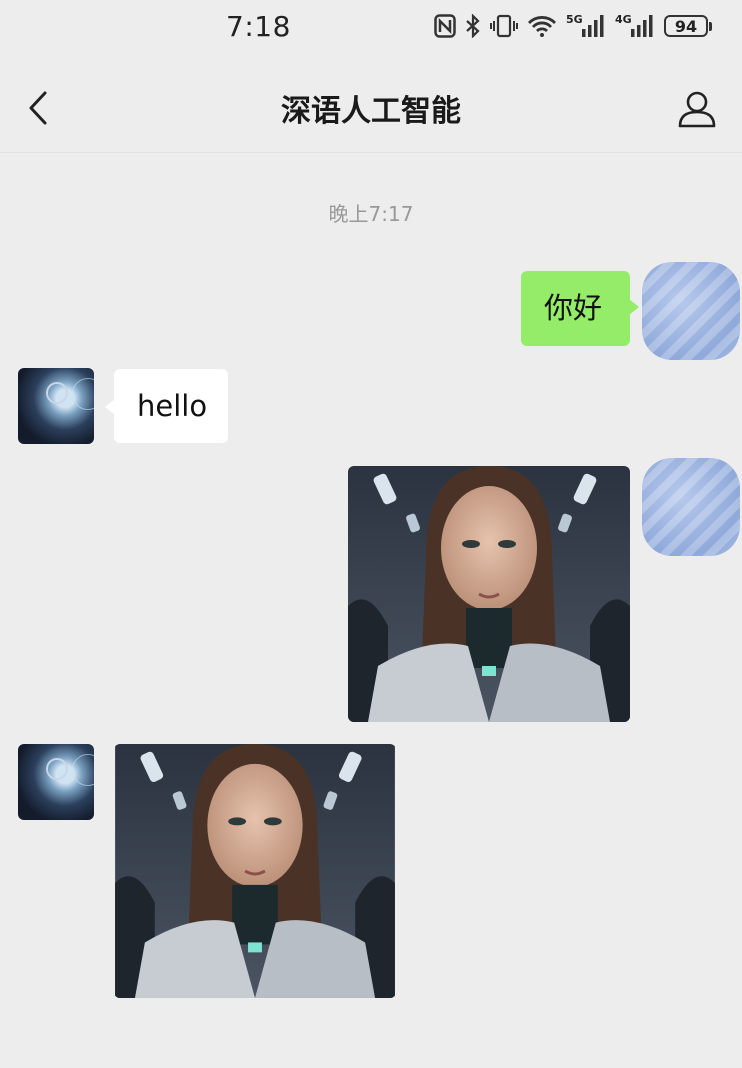 This screenshot has height=1068, width=742. I want to click on image-message-outgoing, so click(489, 594).